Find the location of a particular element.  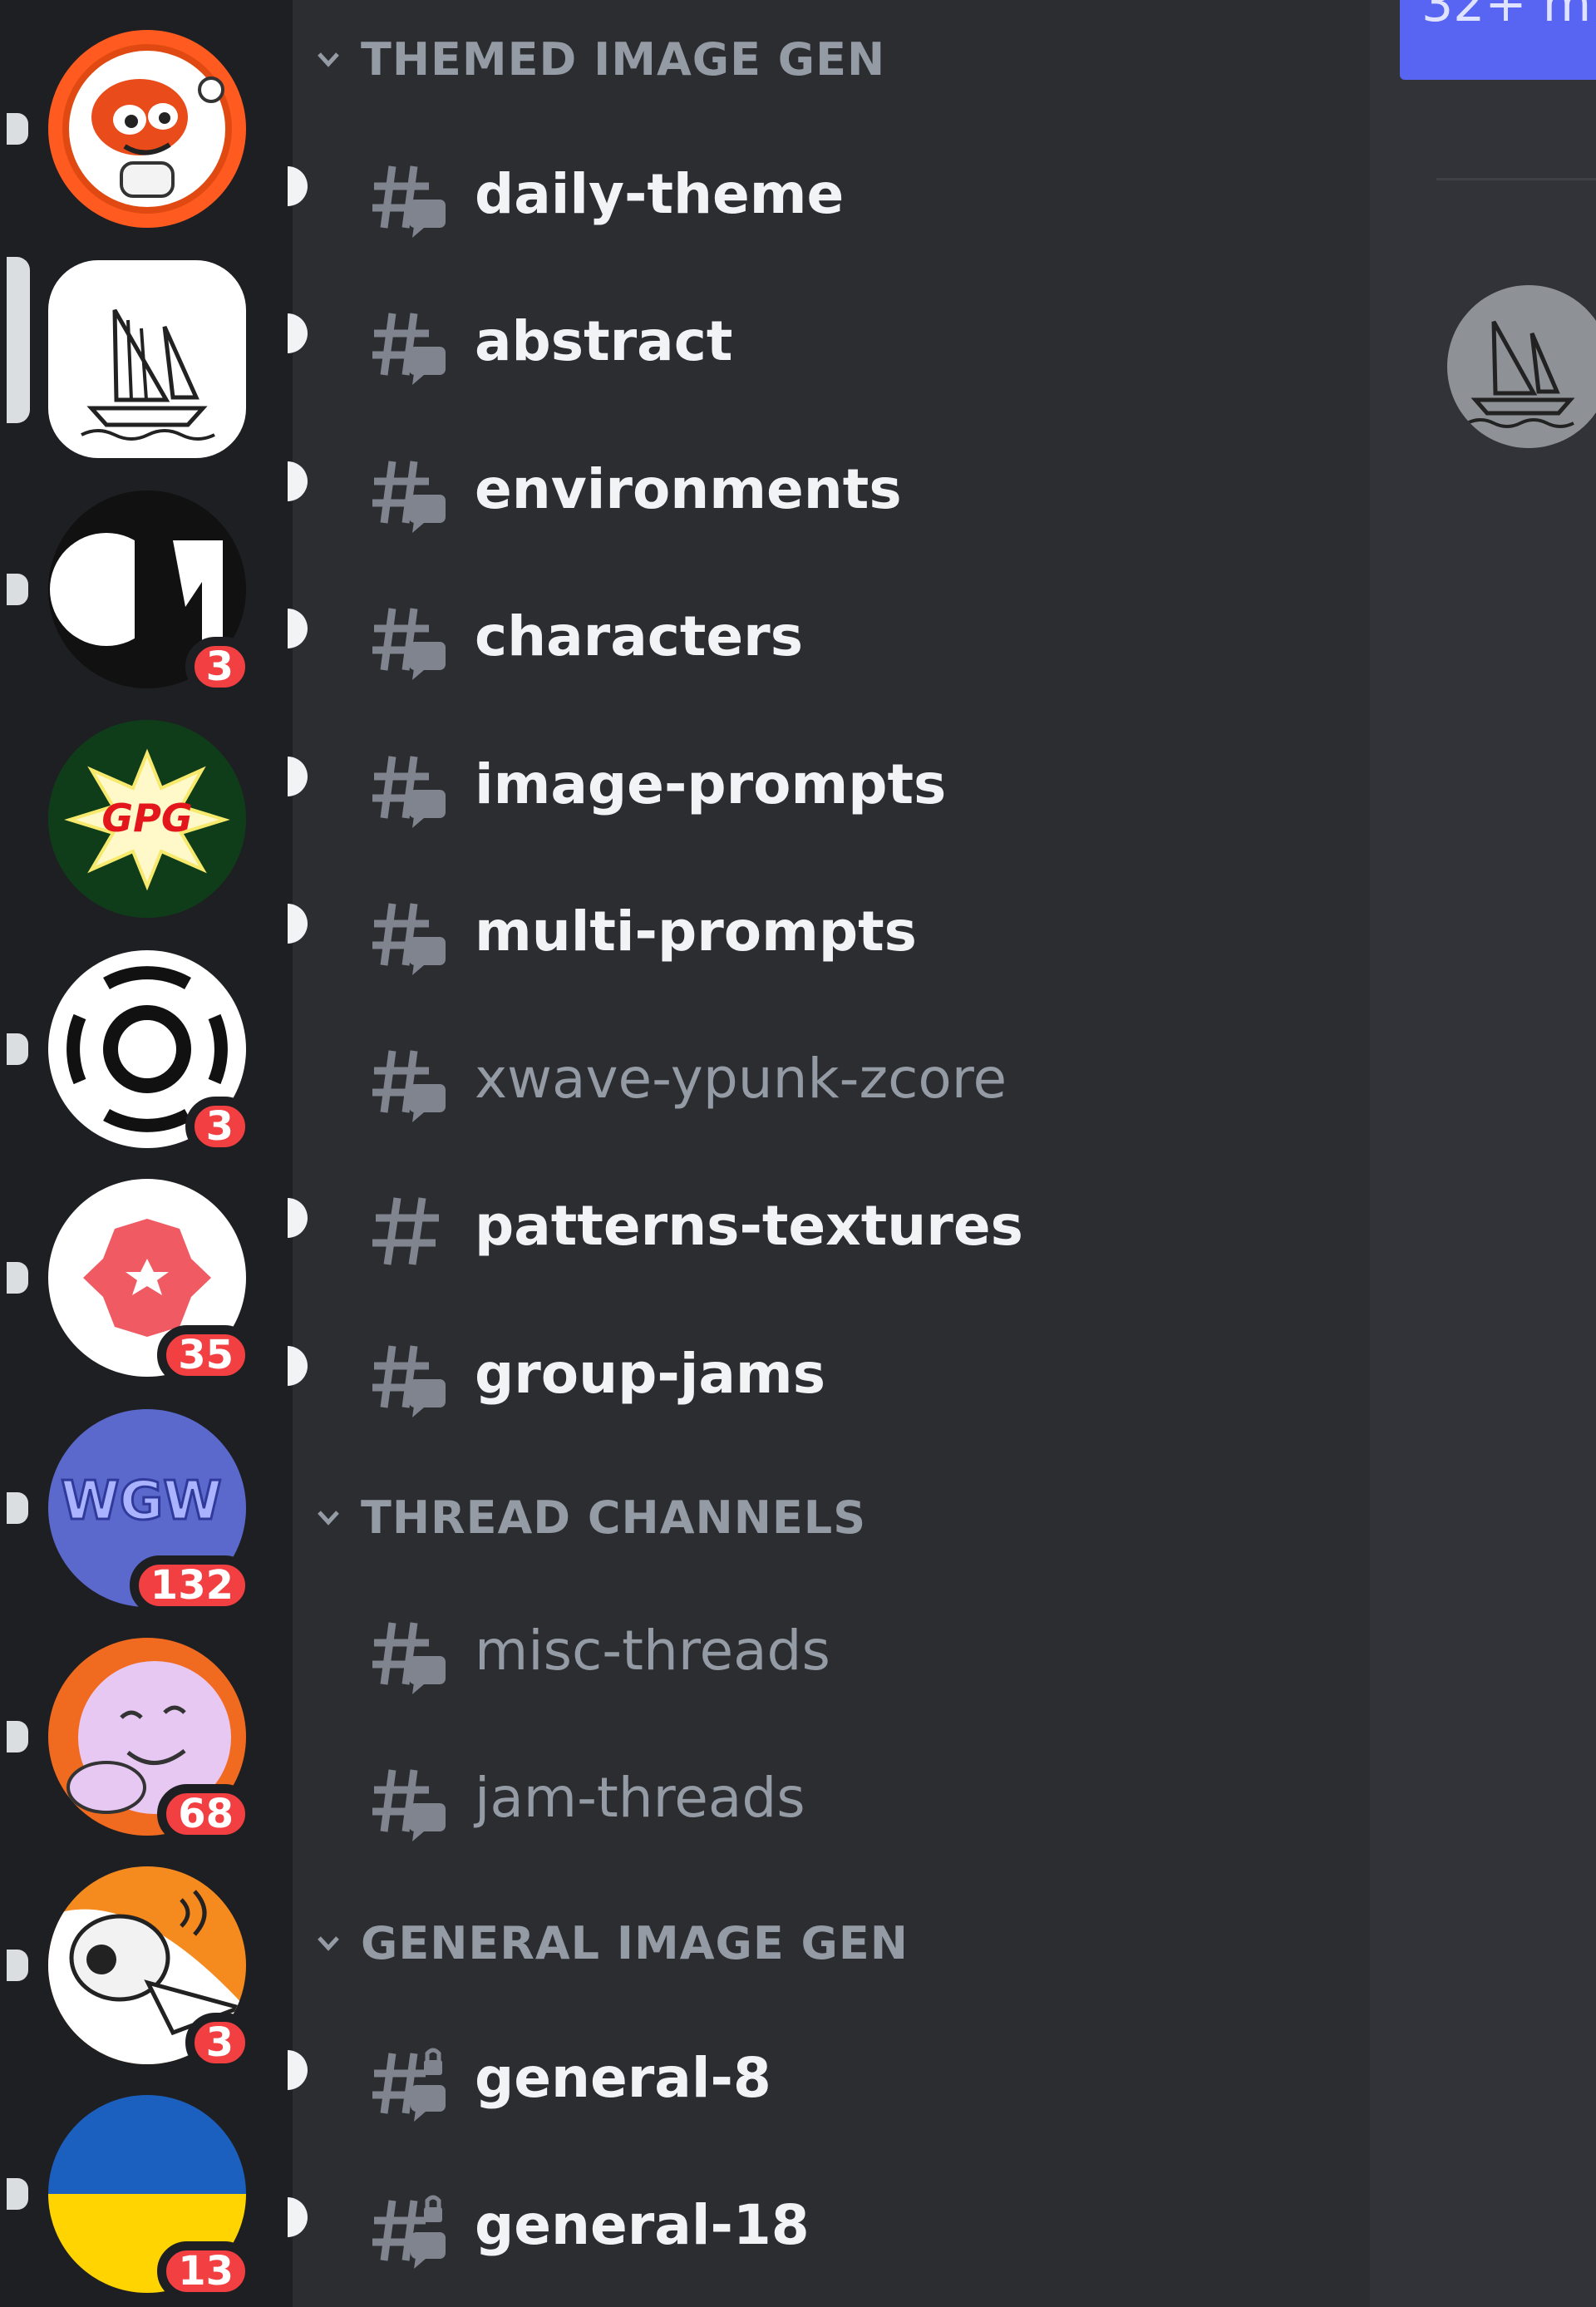

channel-misc-threads: misc-threads is located at coordinates (808, 1642).